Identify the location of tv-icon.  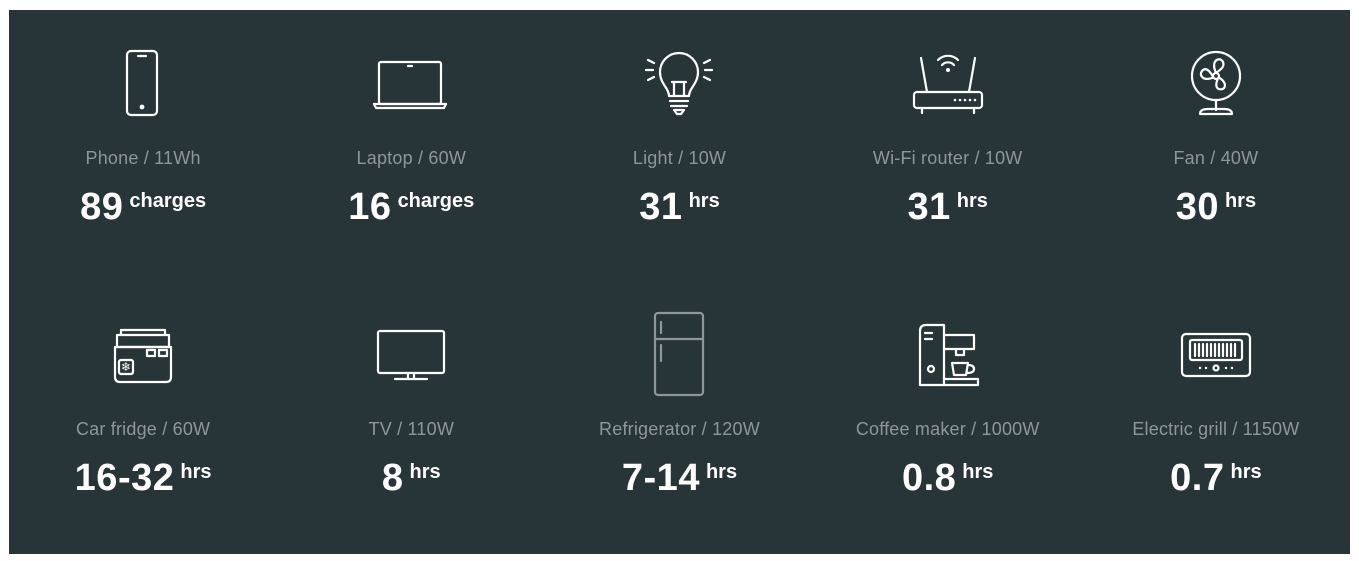
(411, 355).